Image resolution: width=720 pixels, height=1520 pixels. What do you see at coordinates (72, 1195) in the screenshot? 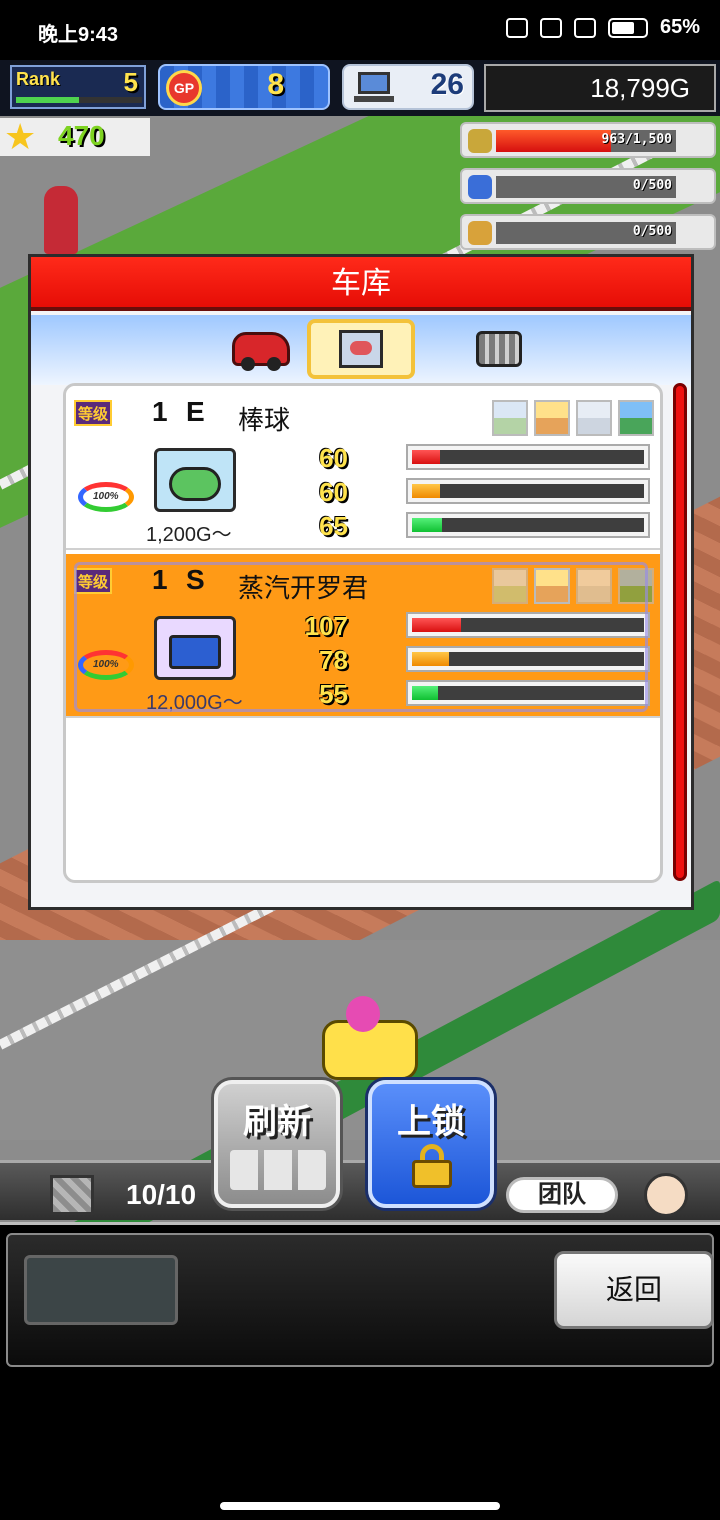
I see `crate-icon` at bounding box center [72, 1195].